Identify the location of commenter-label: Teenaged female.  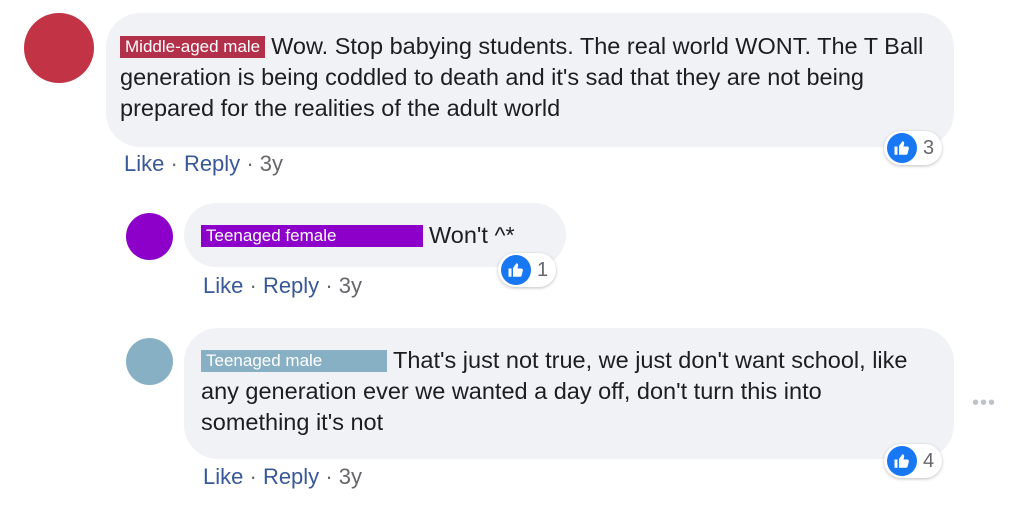
(312, 236).